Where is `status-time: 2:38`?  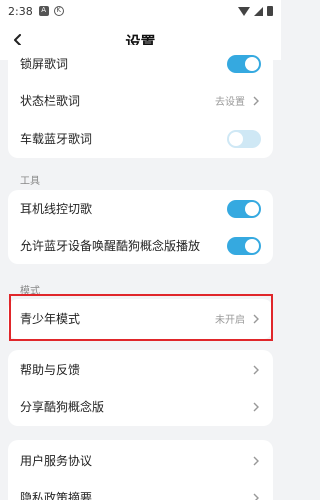 status-time: 2:38 is located at coordinates (20, 11).